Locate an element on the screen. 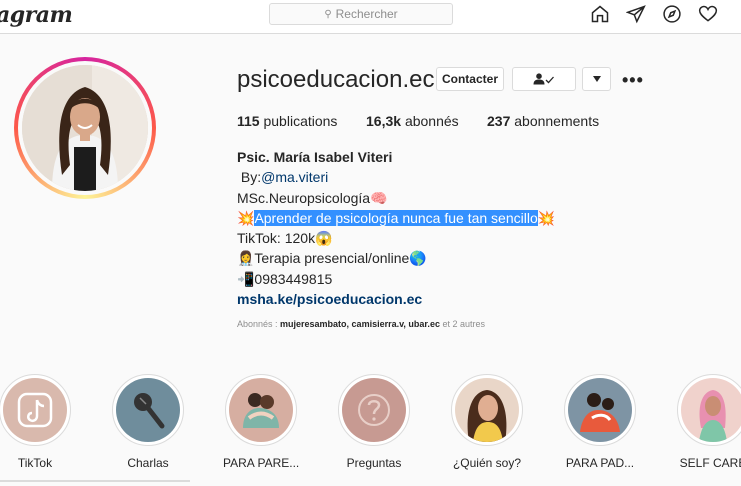 The width and height of the screenshot is (741, 486). bio-line-msc: MSc.Neuropsicología🧠 is located at coordinates (312, 197).